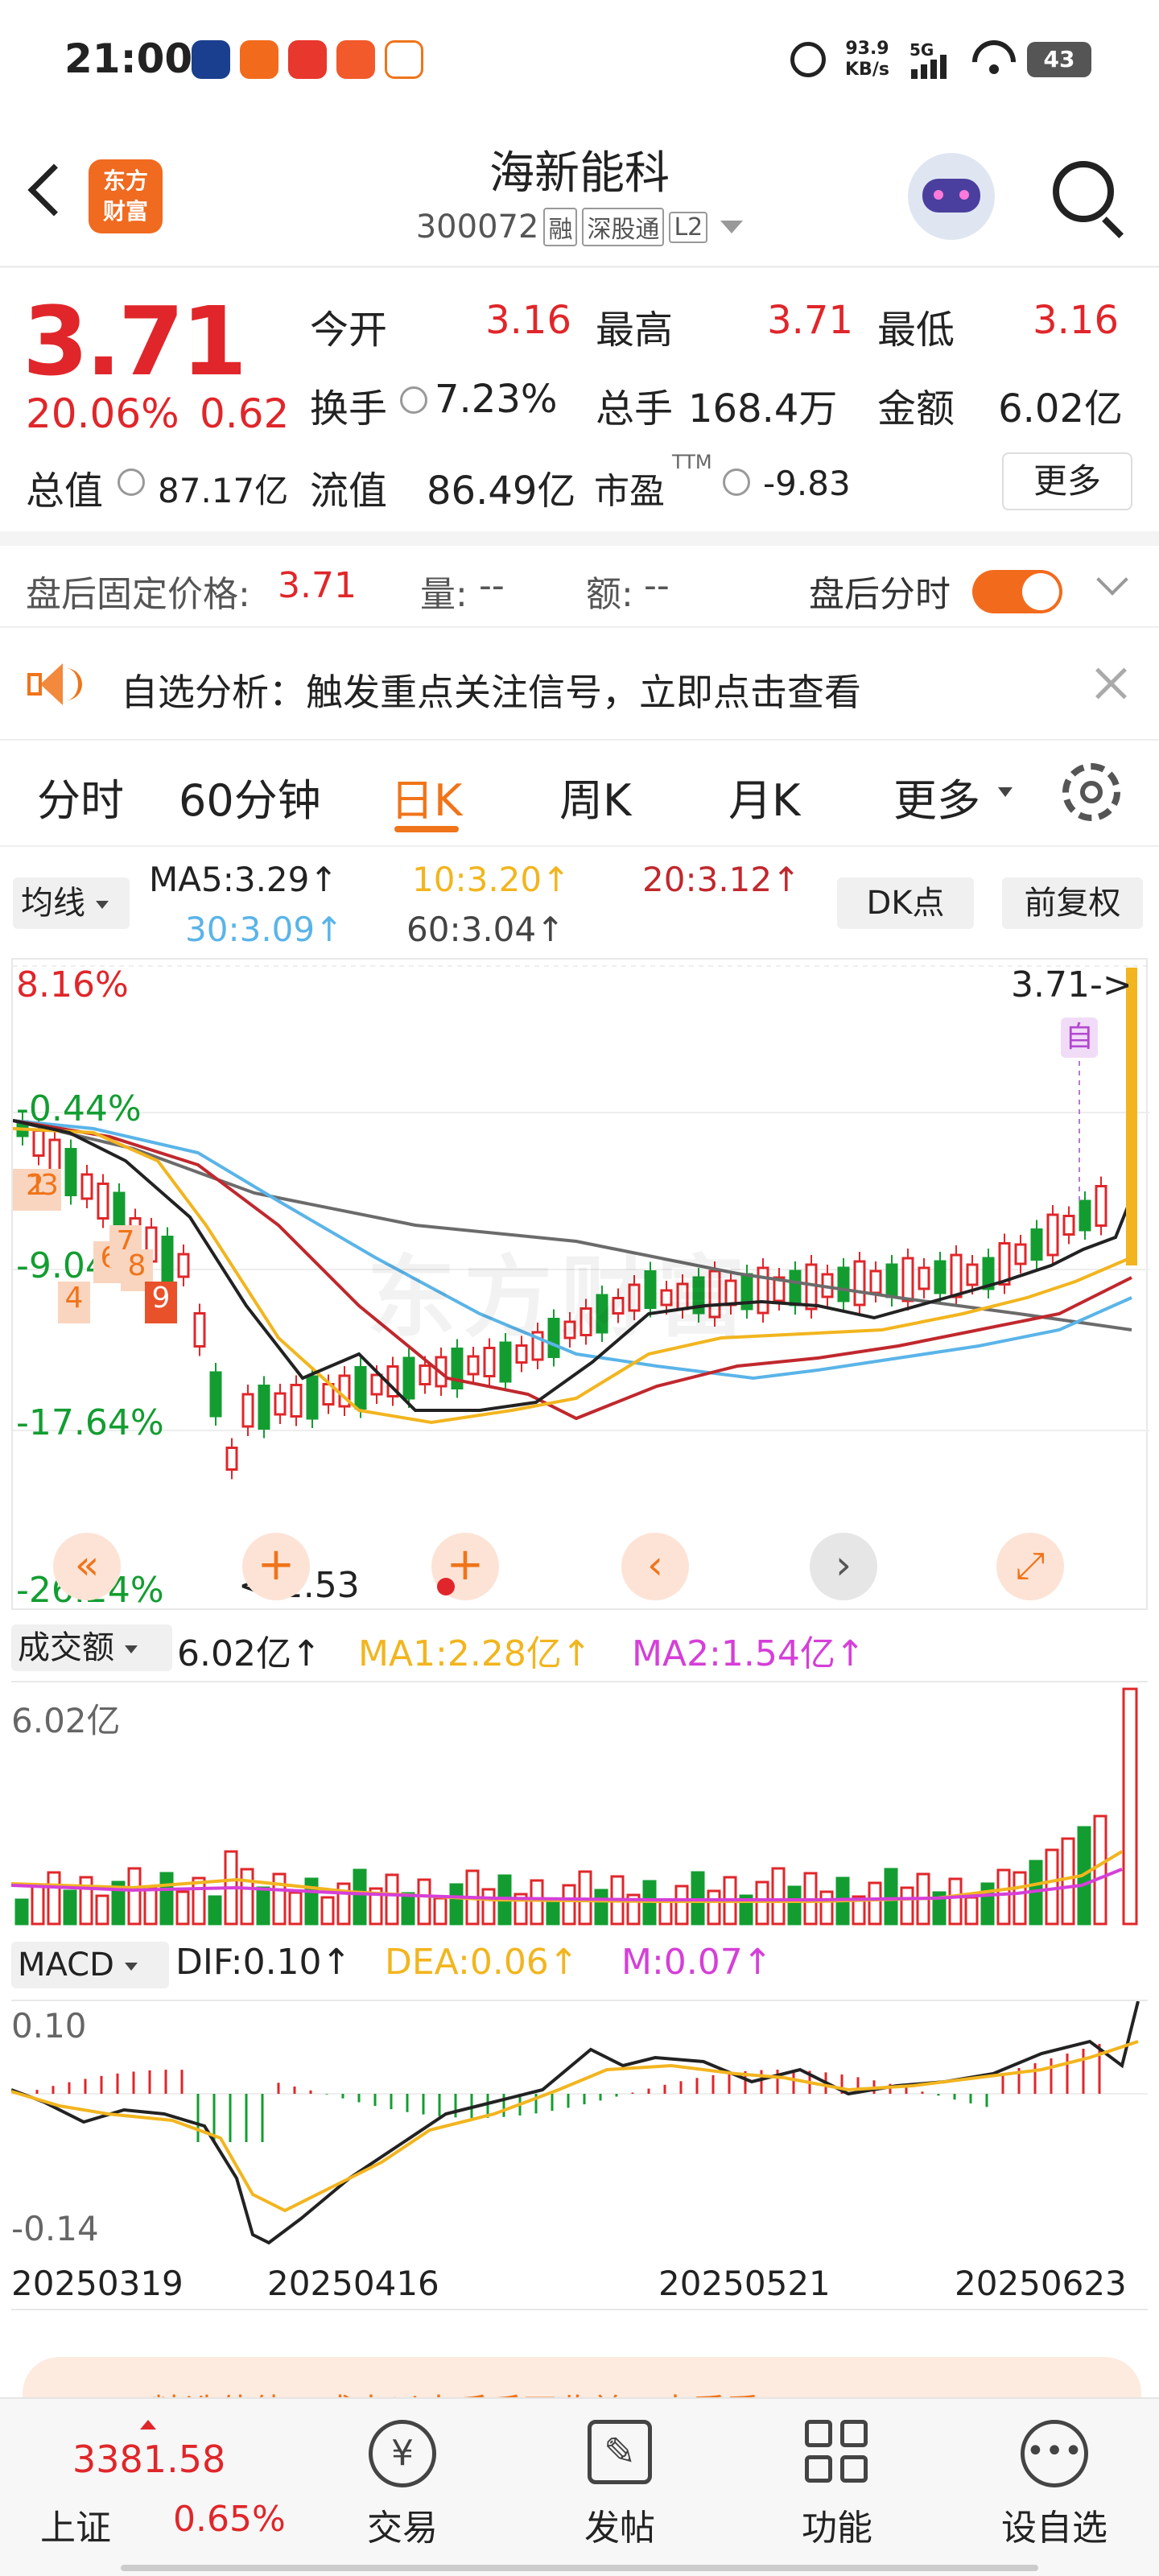 The image size is (1159, 2576). I want to click on volume-ma2: MA2:1.54亿↑, so click(748, 1653).